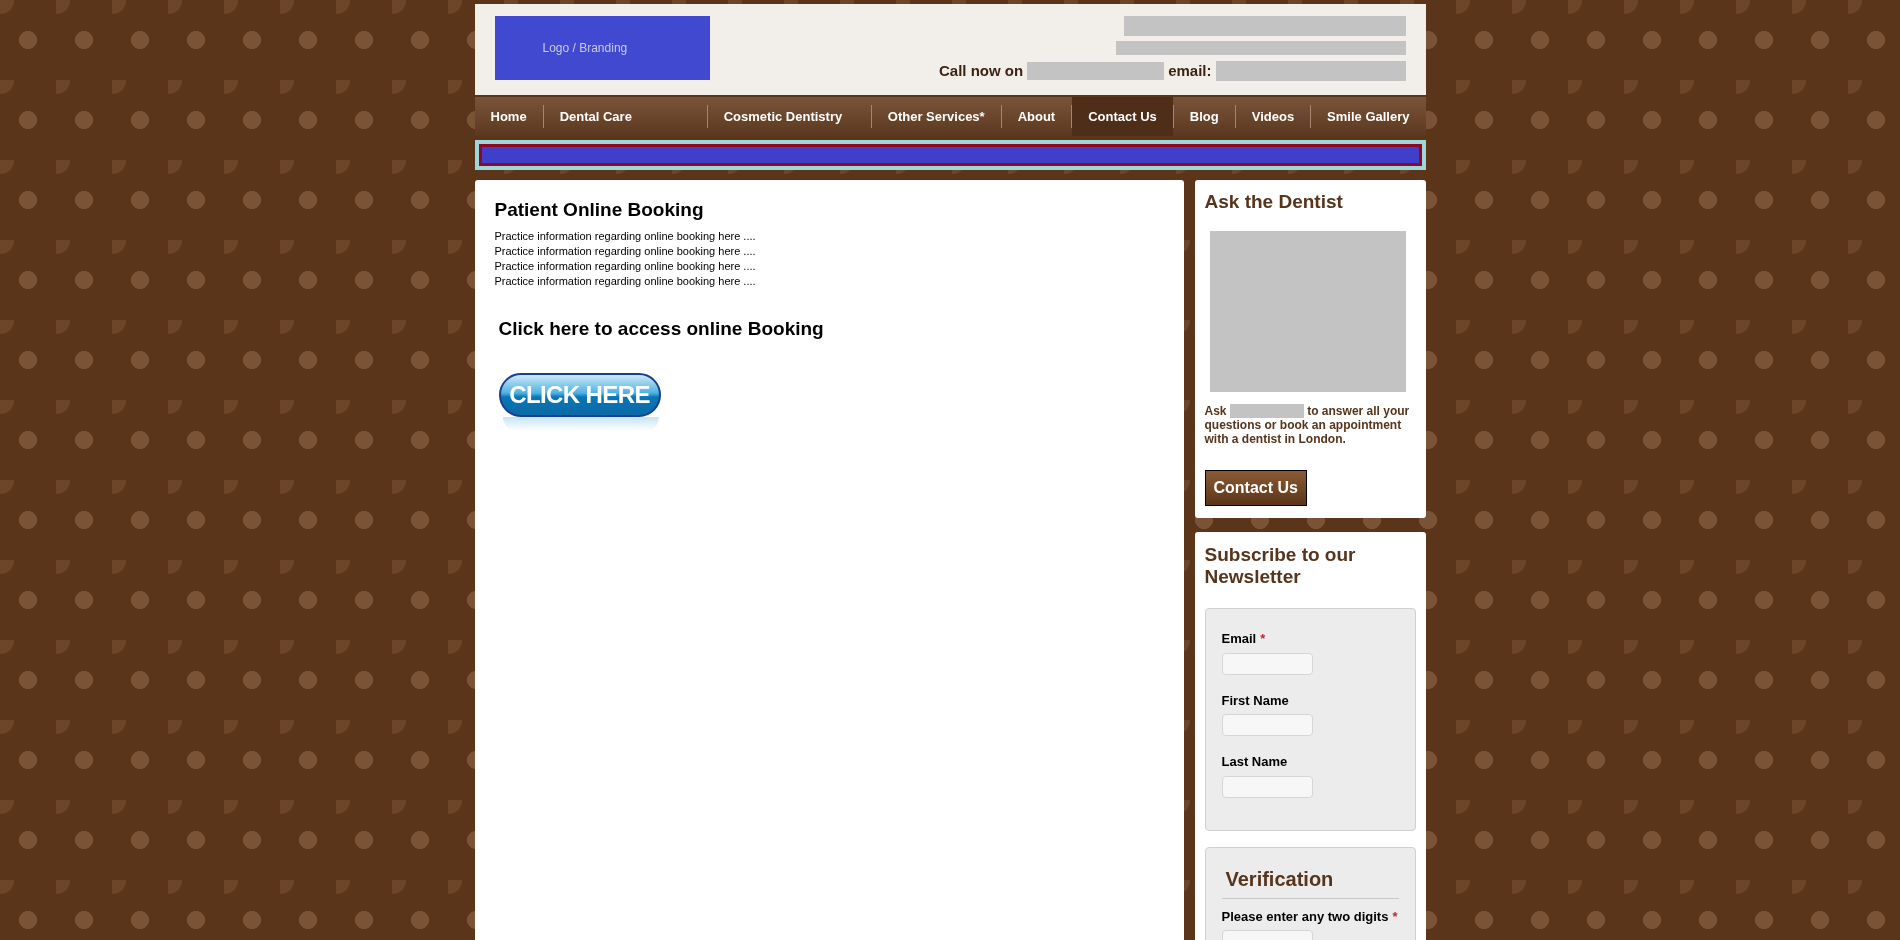 The height and width of the screenshot is (940, 1900). What do you see at coordinates (1190, 71) in the screenshot?
I see `email-label: email:` at bounding box center [1190, 71].